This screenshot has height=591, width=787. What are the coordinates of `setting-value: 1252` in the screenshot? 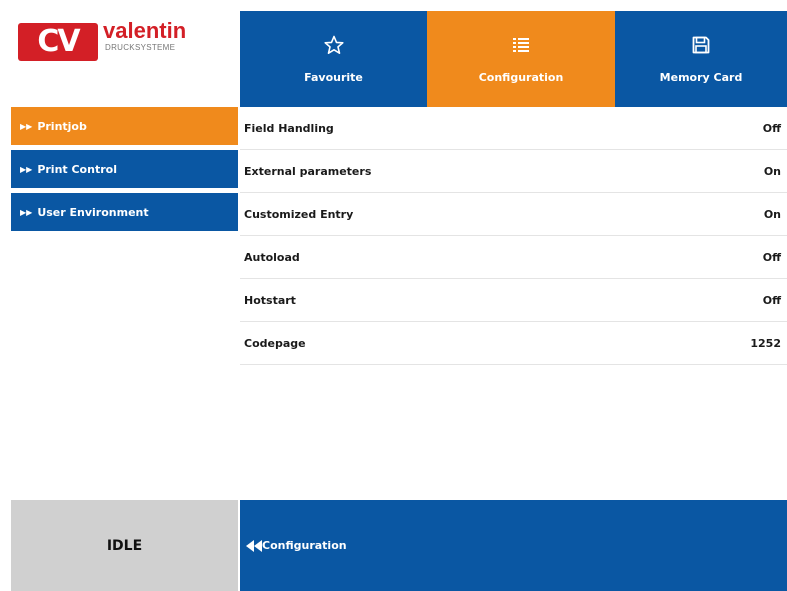 It's located at (765, 343).